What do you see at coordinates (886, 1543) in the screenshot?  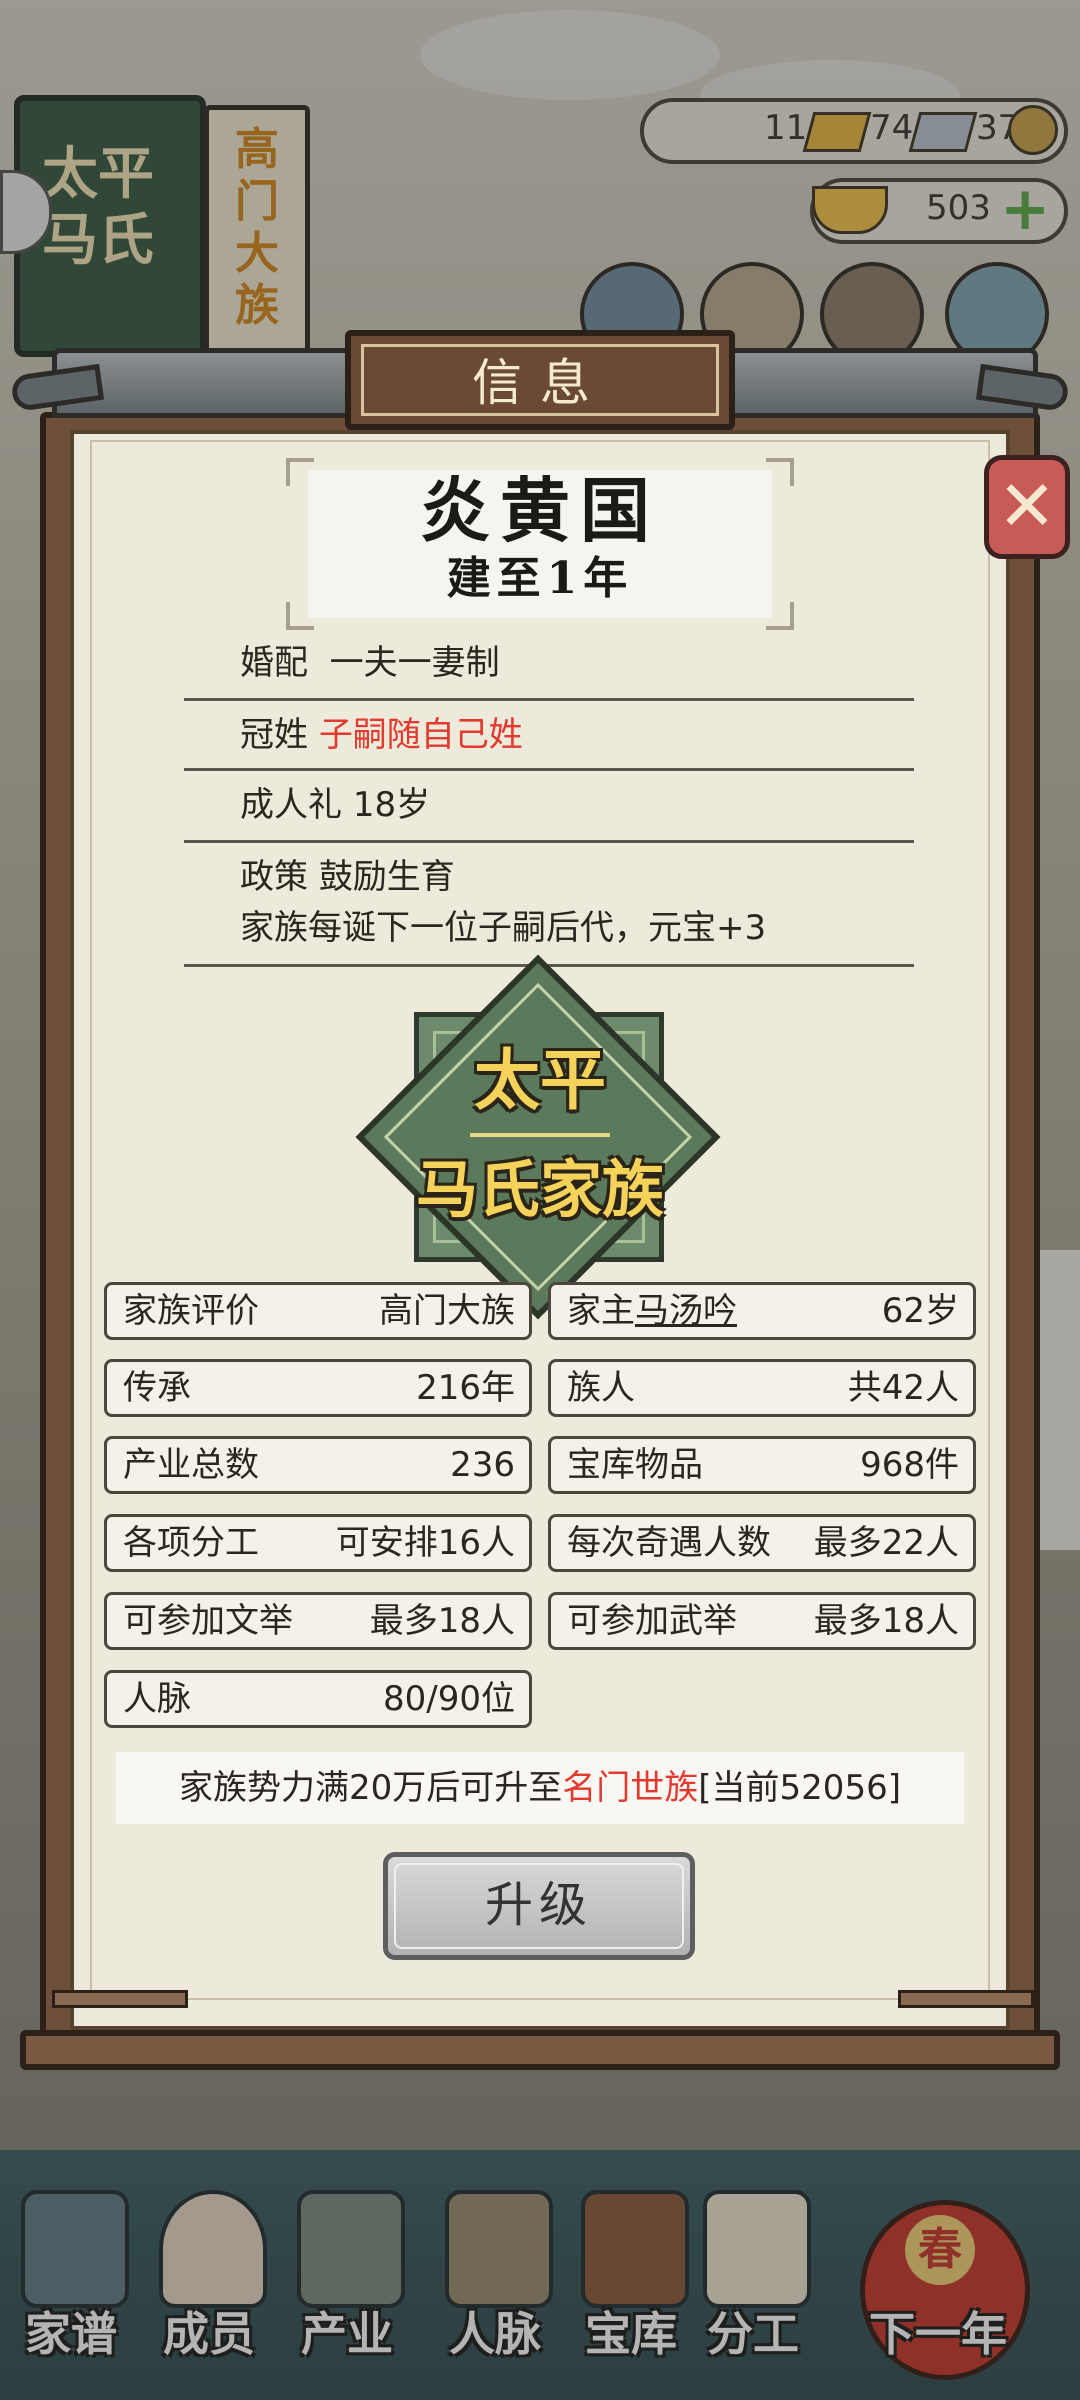 I see `stat-value: 最多22人` at bounding box center [886, 1543].